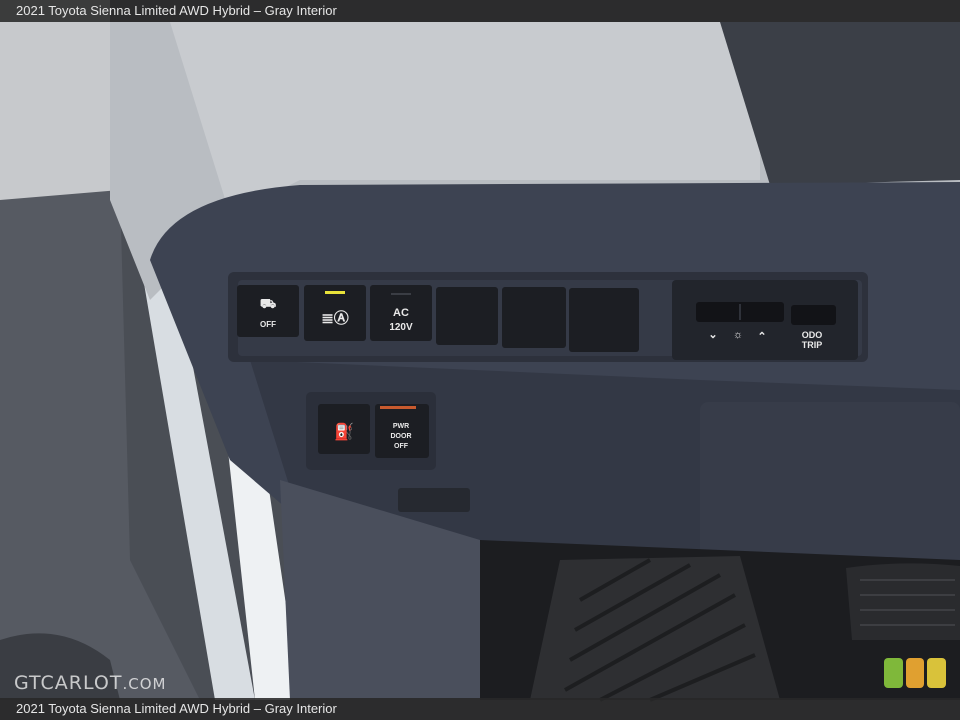  Describe the element at coordinates (434, 500) in the screenshot. I see `hood-release-slot` at that location.